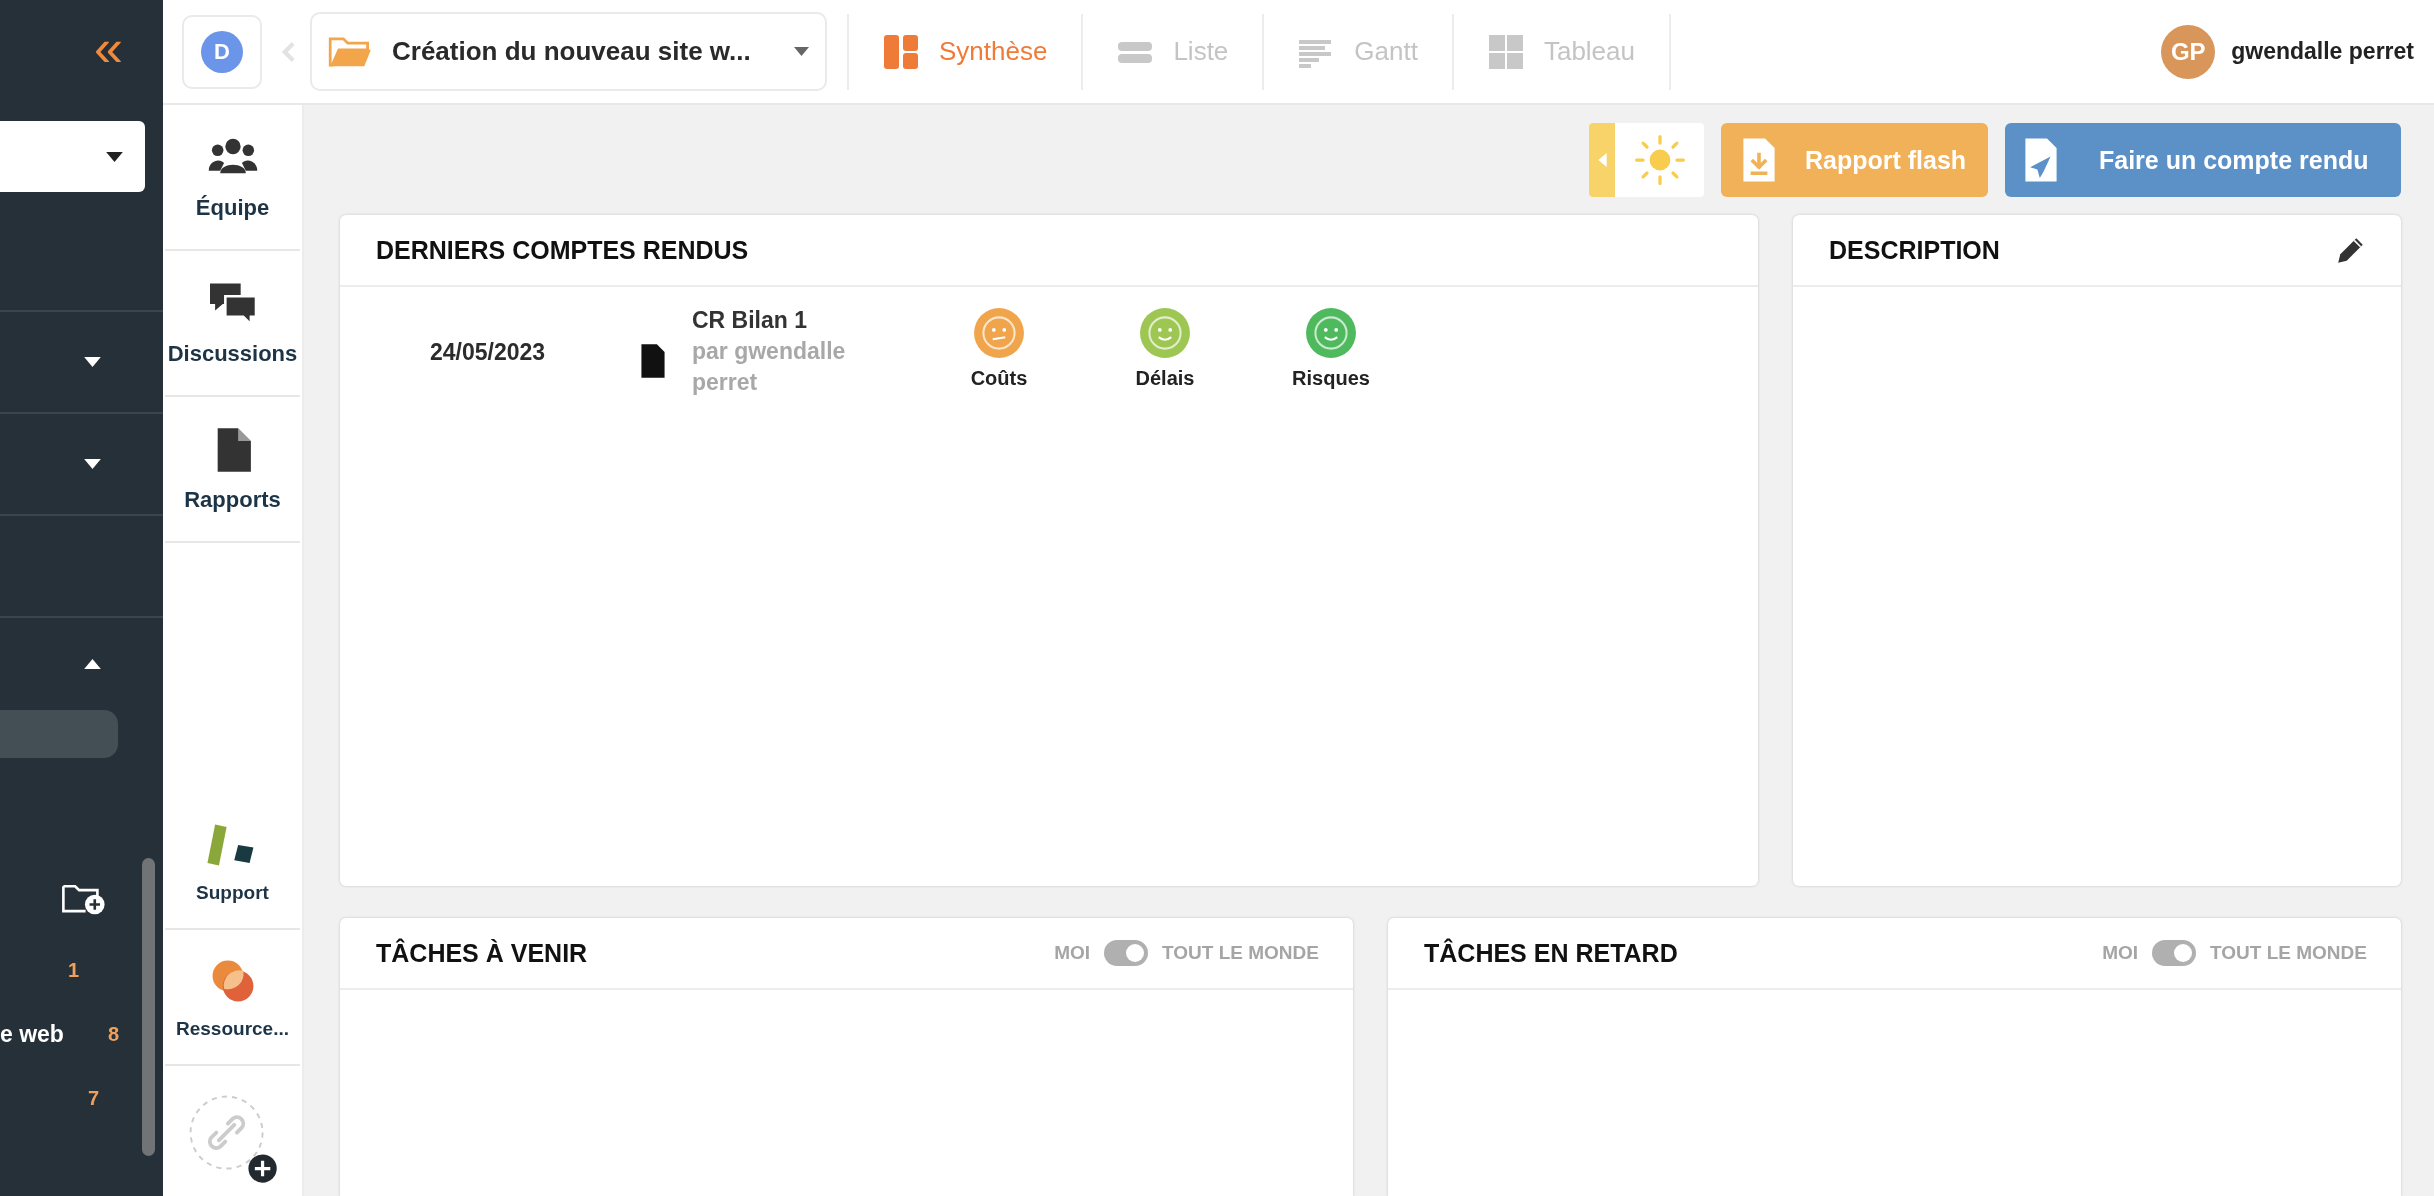  Describe the element at coordinates (1659, 160) in the screenshot. I see `sun-icon` at that location.